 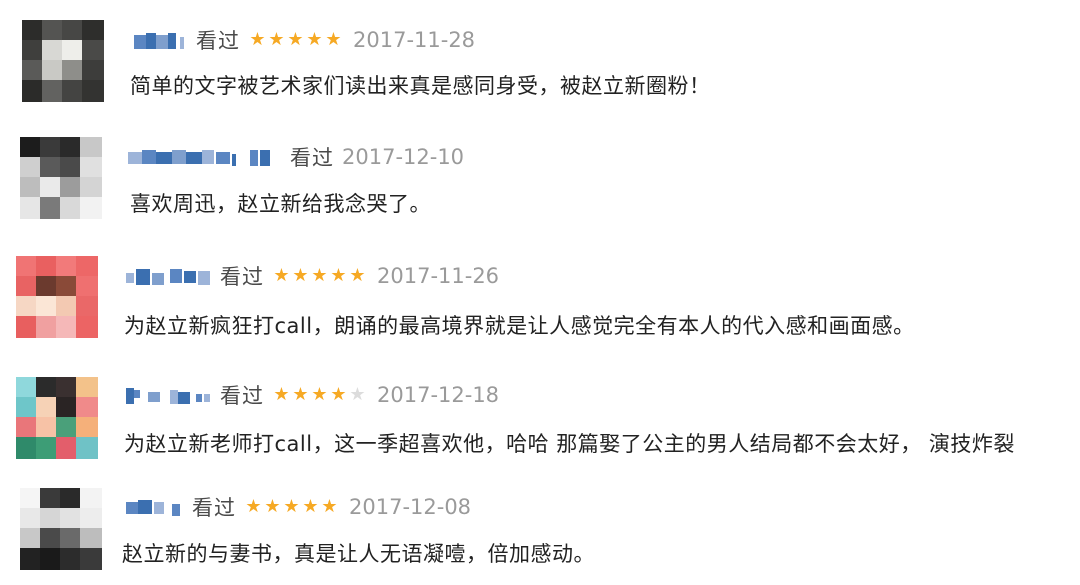 What do you see at coordinates (519, 326) in the screenshot?
I see `review-text: 为赵立新疯狂打call，朗诵的最高境界就是让人感觉完全有本人的代入感和画面感。` at bounding box center [519, 326].